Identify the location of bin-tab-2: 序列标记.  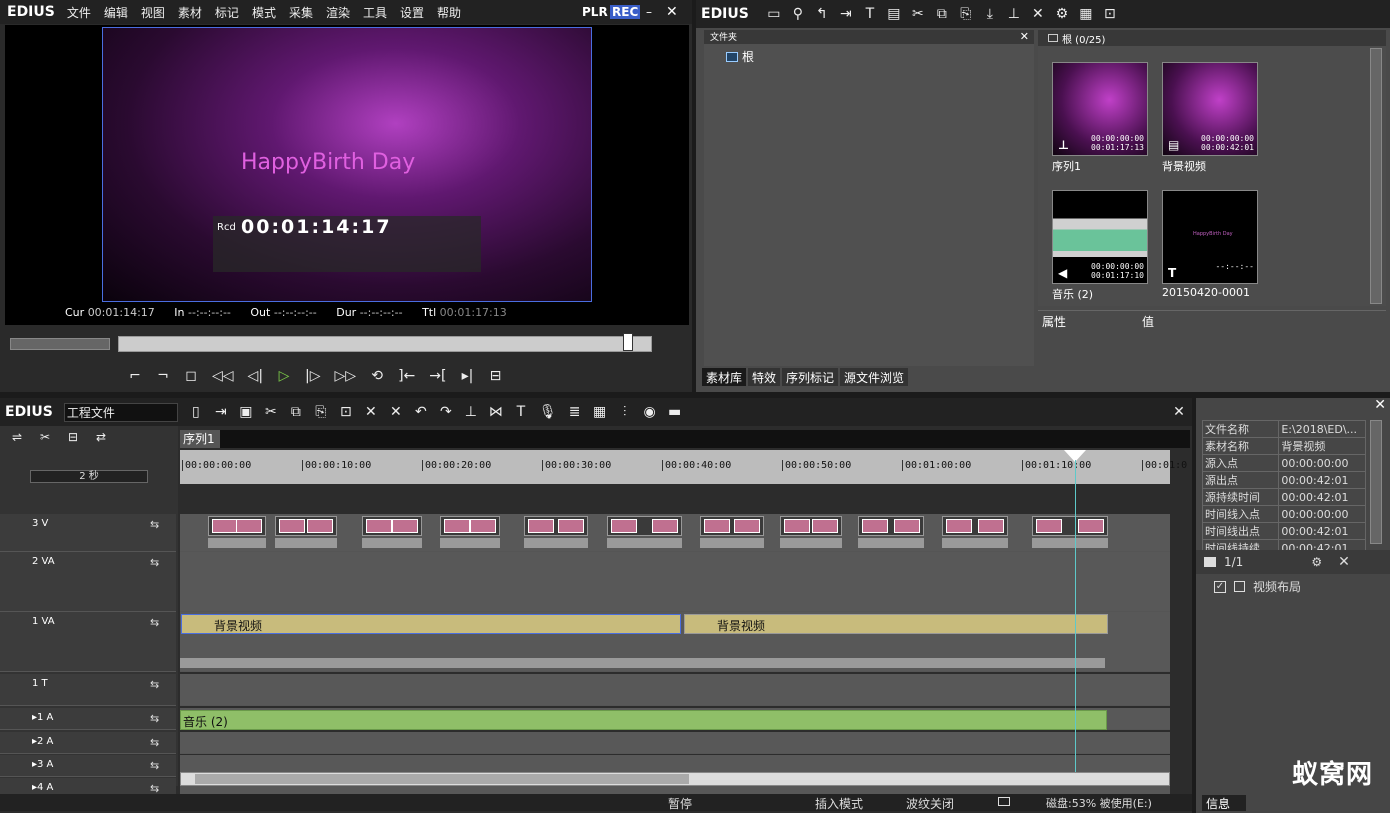
(810, 377).